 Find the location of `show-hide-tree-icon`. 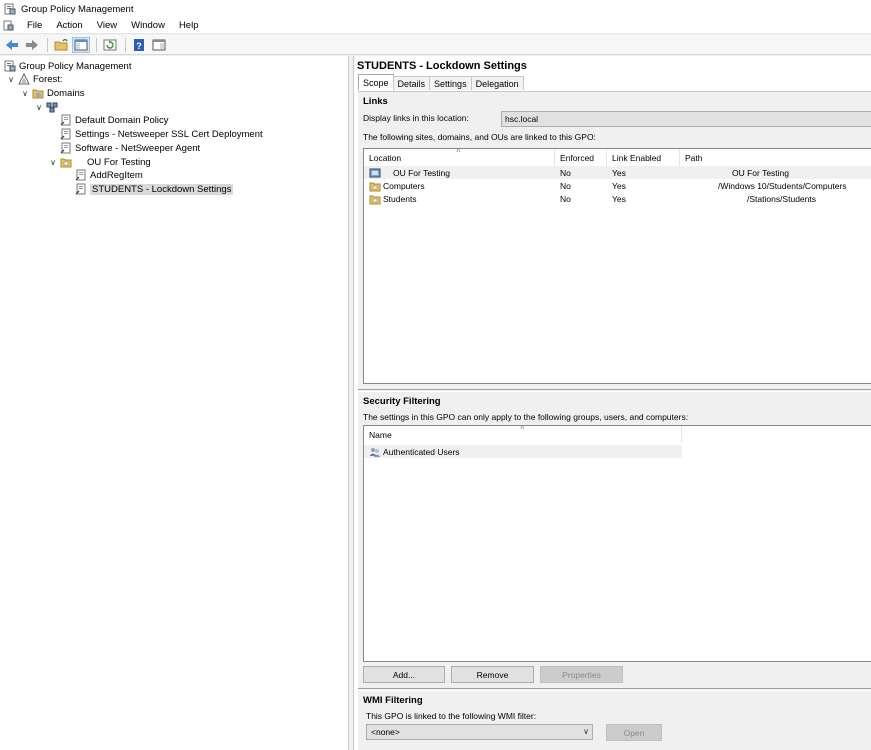

show-hide-tree-icon is located at coordinates (81, 44).